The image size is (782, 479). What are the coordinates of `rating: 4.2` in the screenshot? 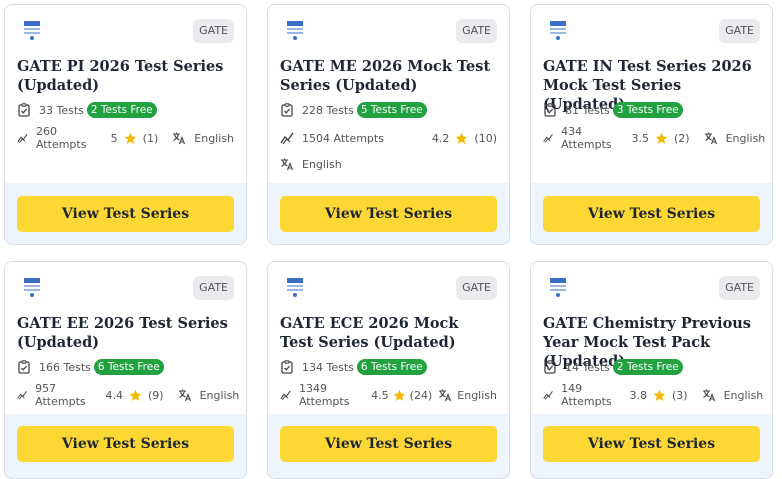 It's located at (440, 138).